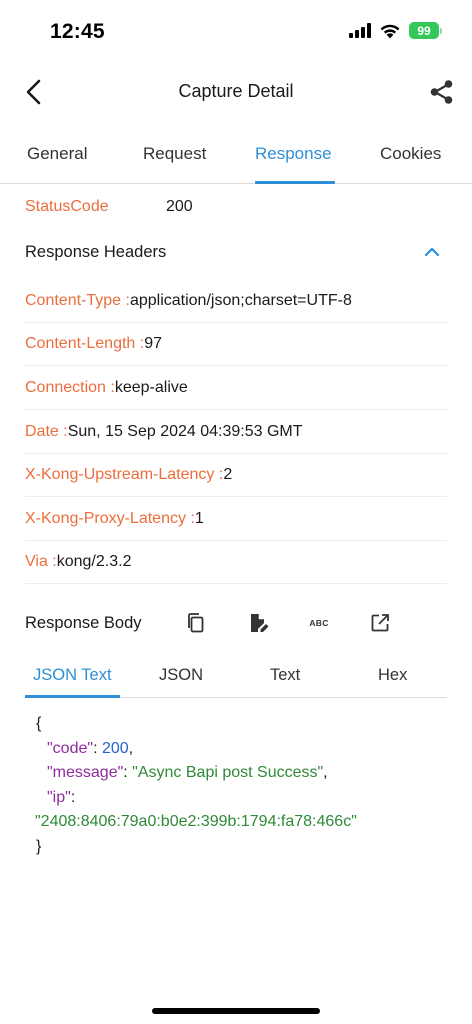 Image resolution: width=472 pixels, height=1024 pixels. I want to click on header-row-connection: Connection : keep-alive, so click(236, 388).